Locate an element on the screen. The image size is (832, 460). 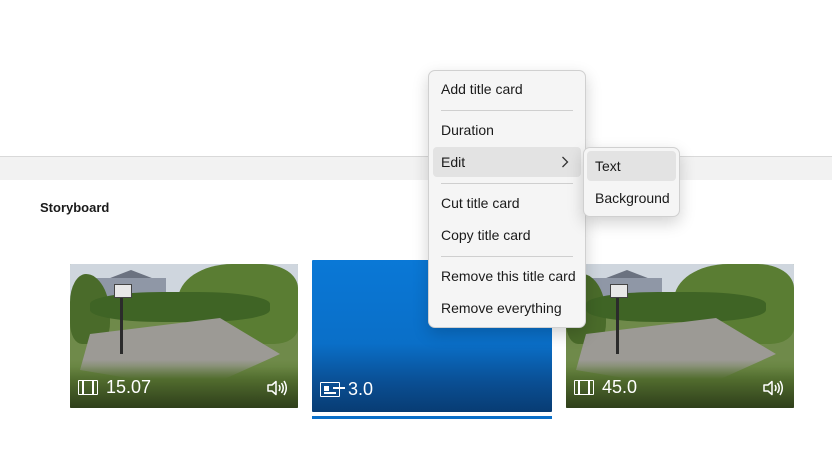
clip-duration: 45.0 is located at coordinates (620, 387).